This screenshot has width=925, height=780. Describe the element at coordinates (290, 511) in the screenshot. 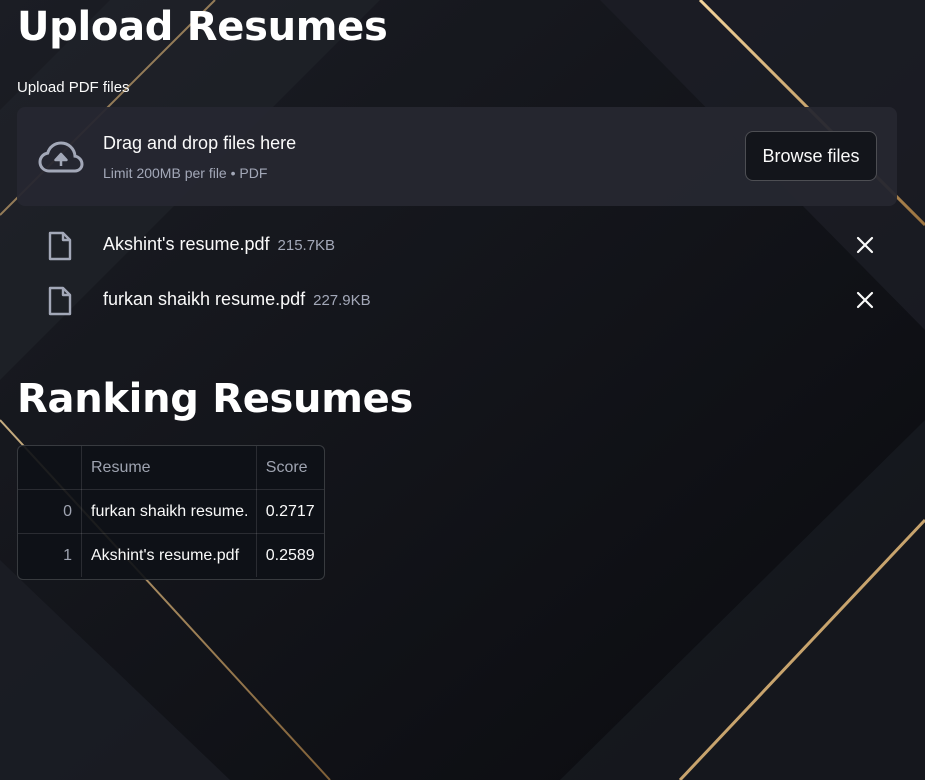

I see `cell-score: 0.2717` at that location.